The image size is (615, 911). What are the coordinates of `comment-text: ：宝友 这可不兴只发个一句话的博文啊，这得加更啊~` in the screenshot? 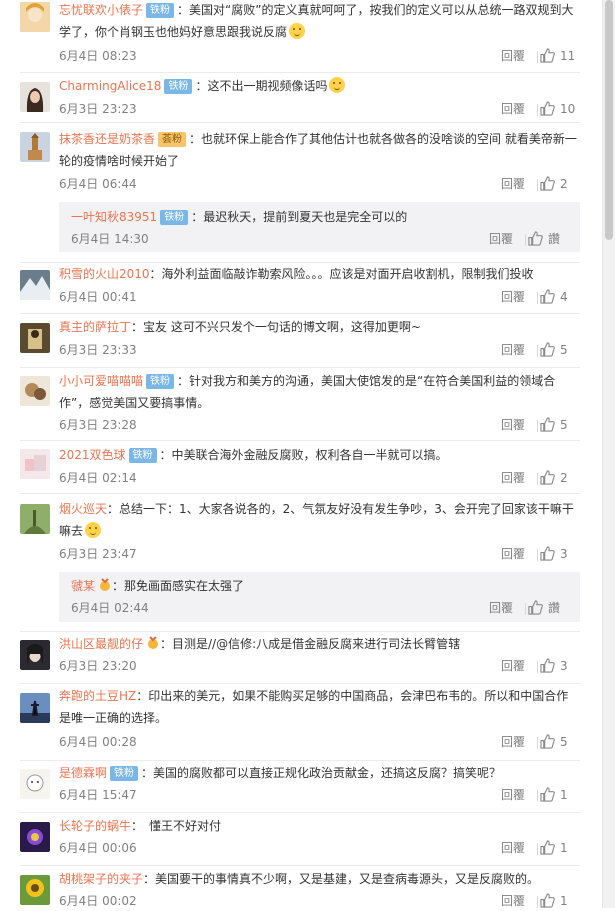 It's located at (276, 327).